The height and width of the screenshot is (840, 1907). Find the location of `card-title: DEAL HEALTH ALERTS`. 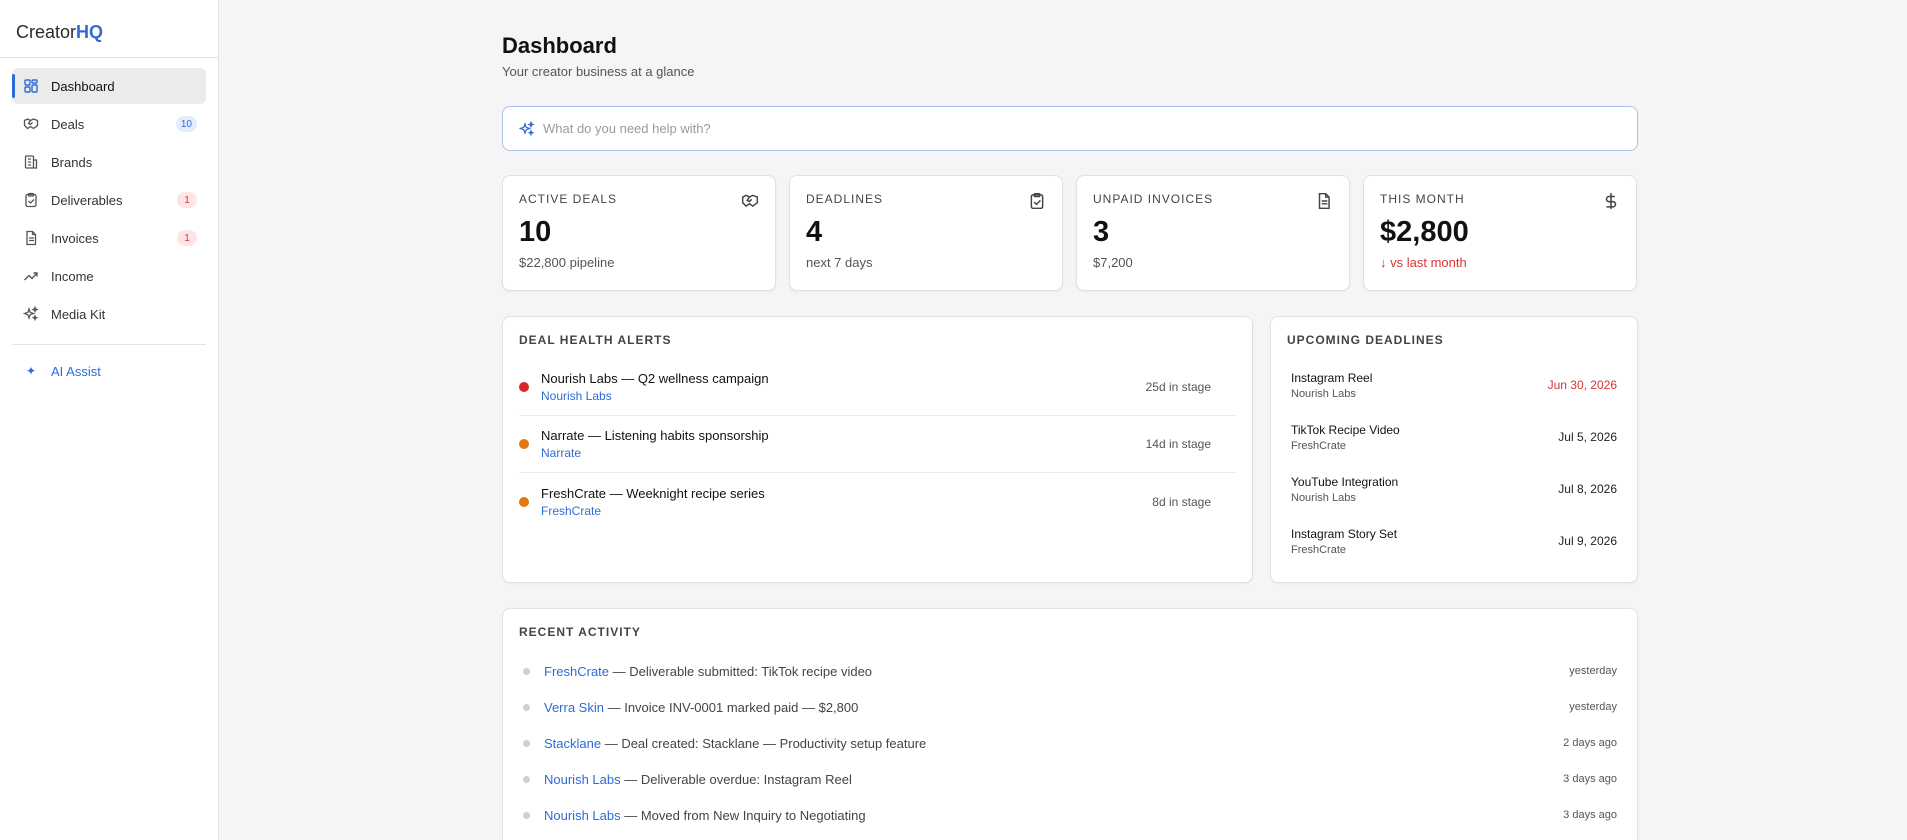

card-title: DEAL HEALTH ALERTS is located at coordinates (595, 340).